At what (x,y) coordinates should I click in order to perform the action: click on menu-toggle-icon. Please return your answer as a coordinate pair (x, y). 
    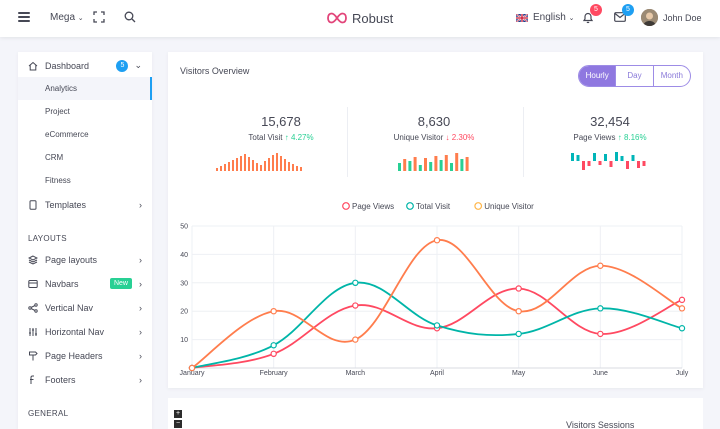
    Looking at the image, I should click on (24, 17).